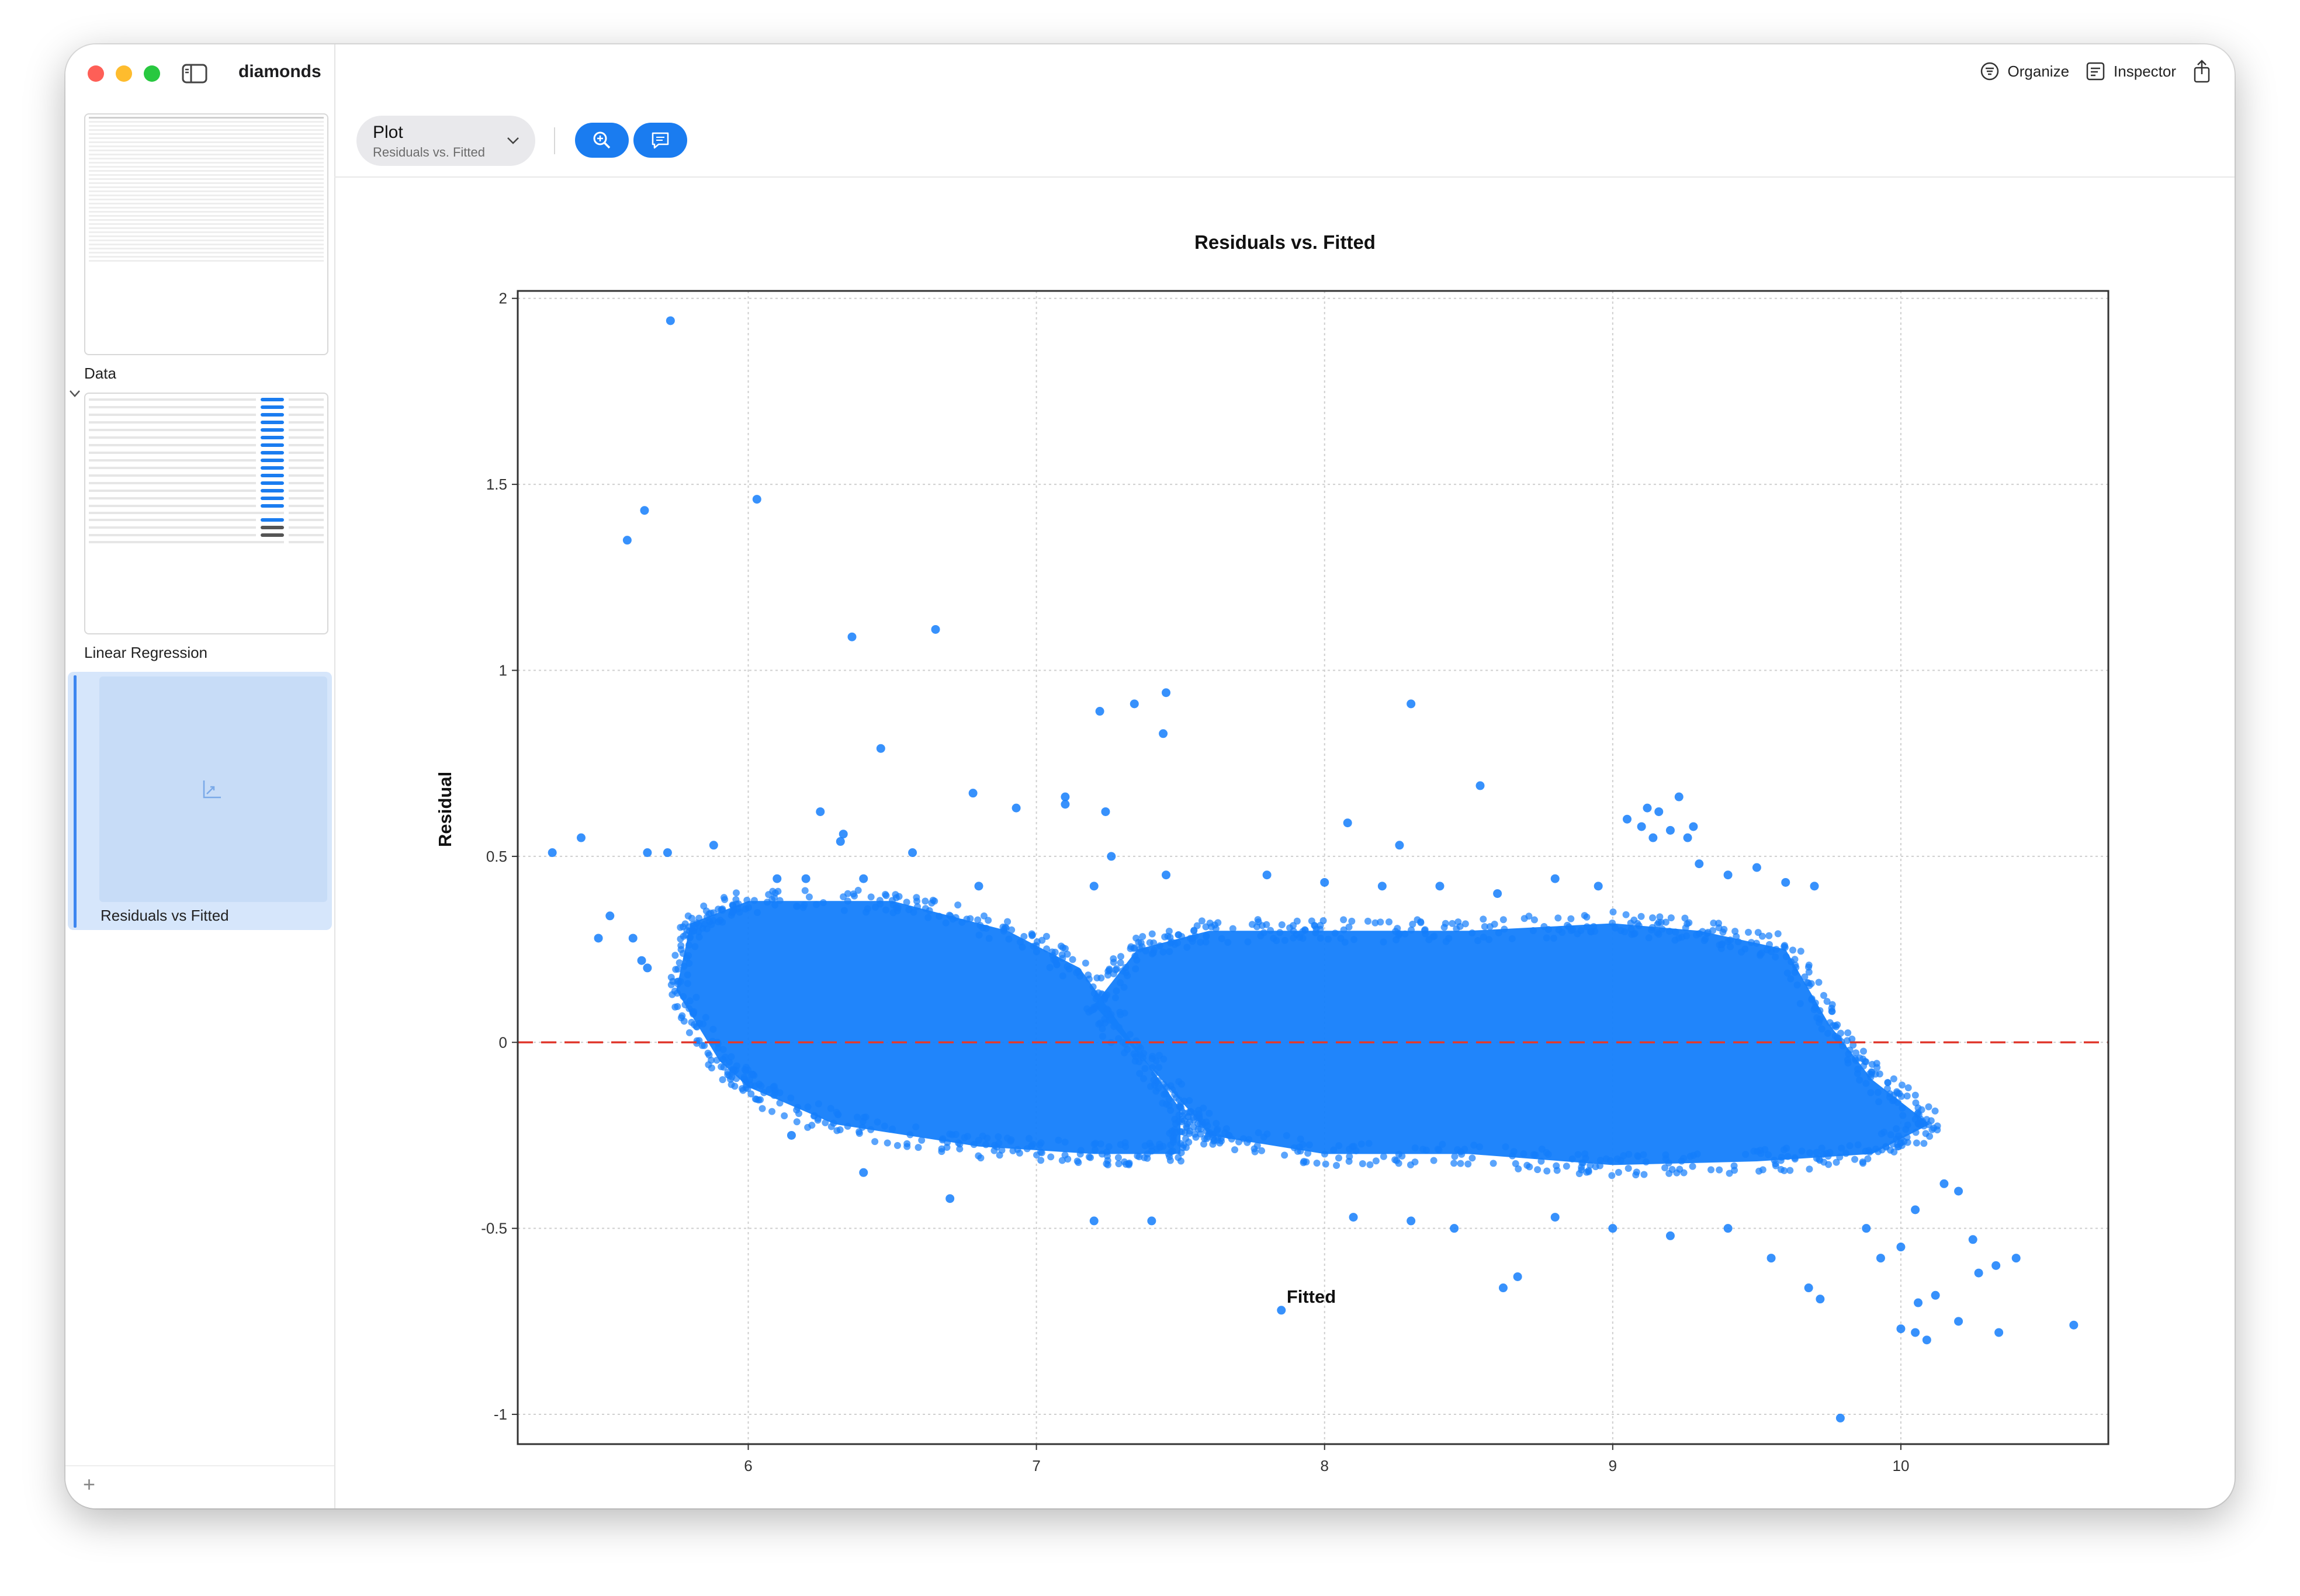  What do you see at coordinates (96, 73) in the screenshot?
I see `close-window-button` at bounding box center [96, 73].